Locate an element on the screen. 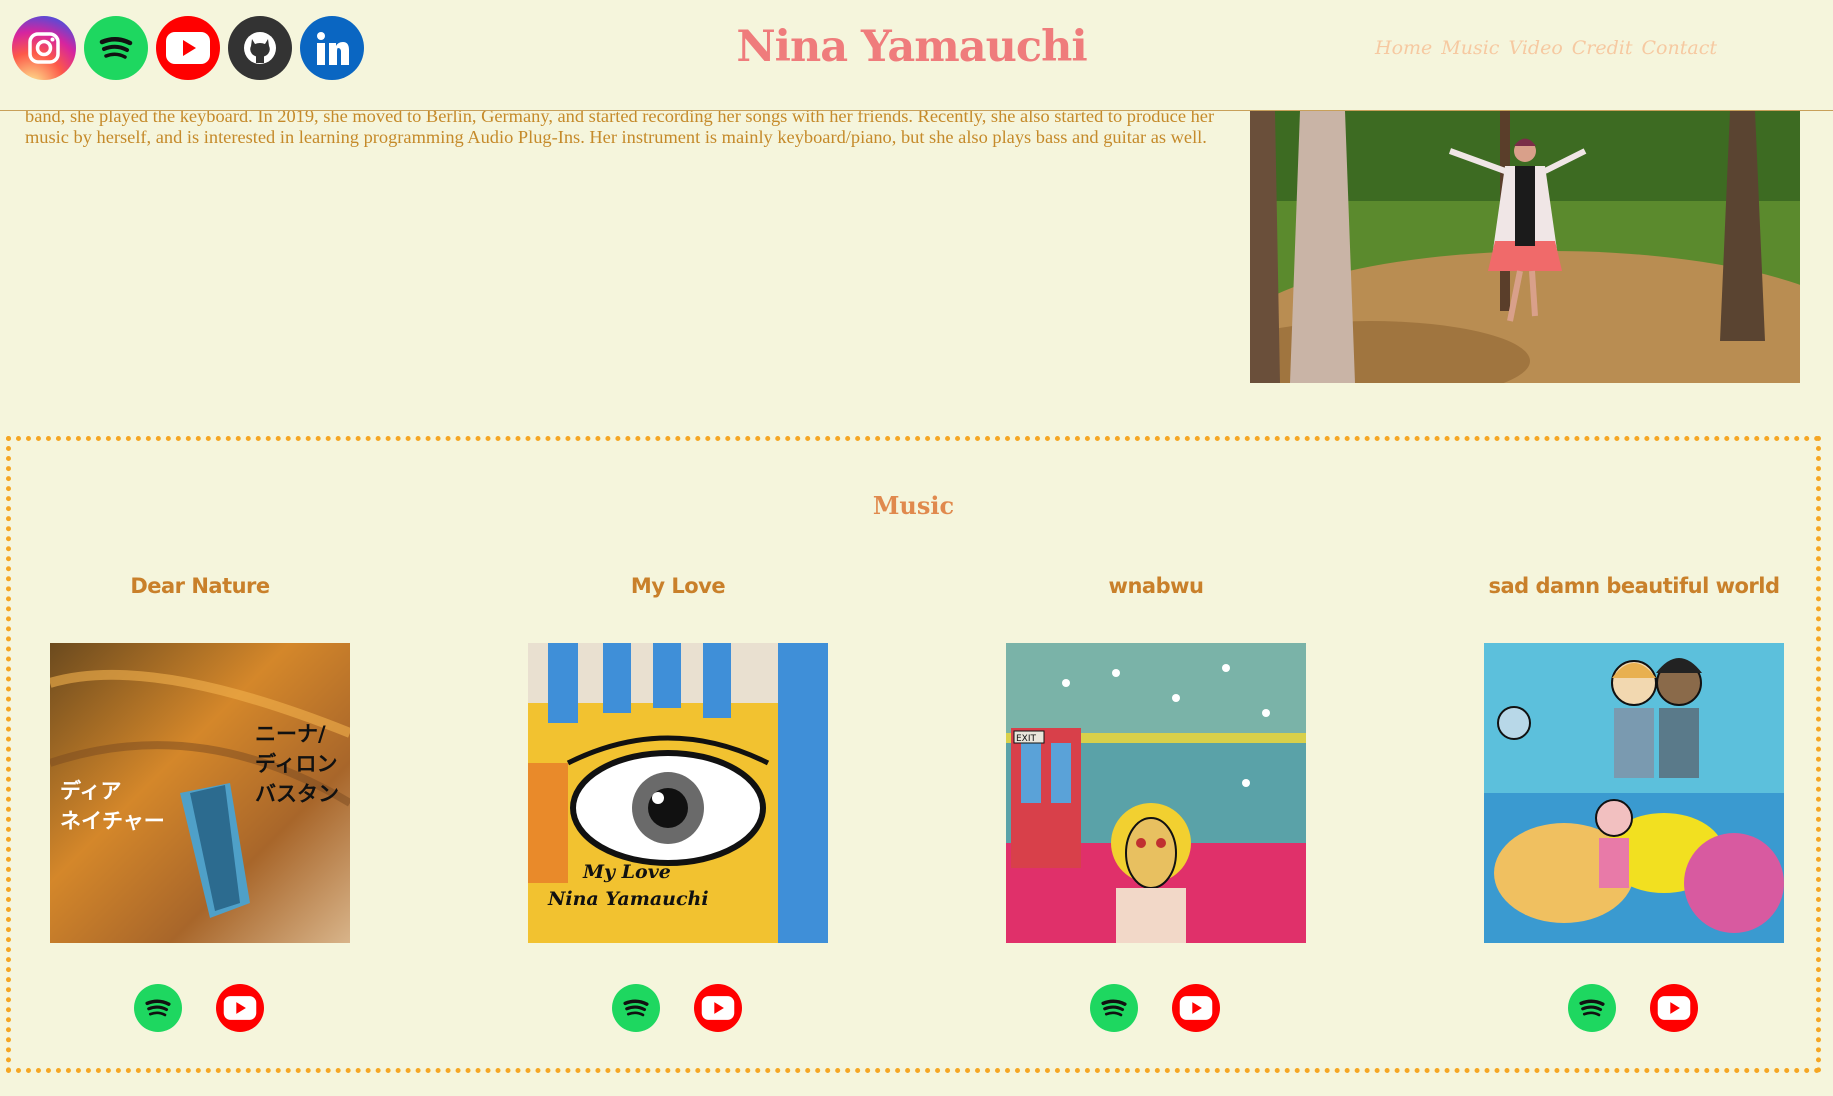  nav-home: Home is located at coordinates (1403, 48).